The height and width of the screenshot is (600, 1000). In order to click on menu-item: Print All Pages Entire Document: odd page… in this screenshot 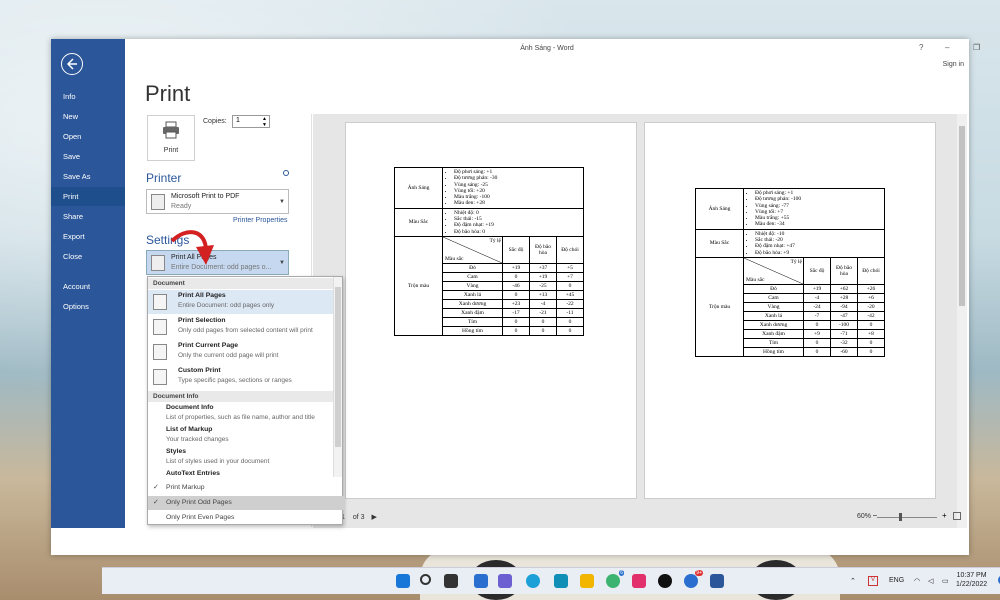, I will do `click(241, 302)`.